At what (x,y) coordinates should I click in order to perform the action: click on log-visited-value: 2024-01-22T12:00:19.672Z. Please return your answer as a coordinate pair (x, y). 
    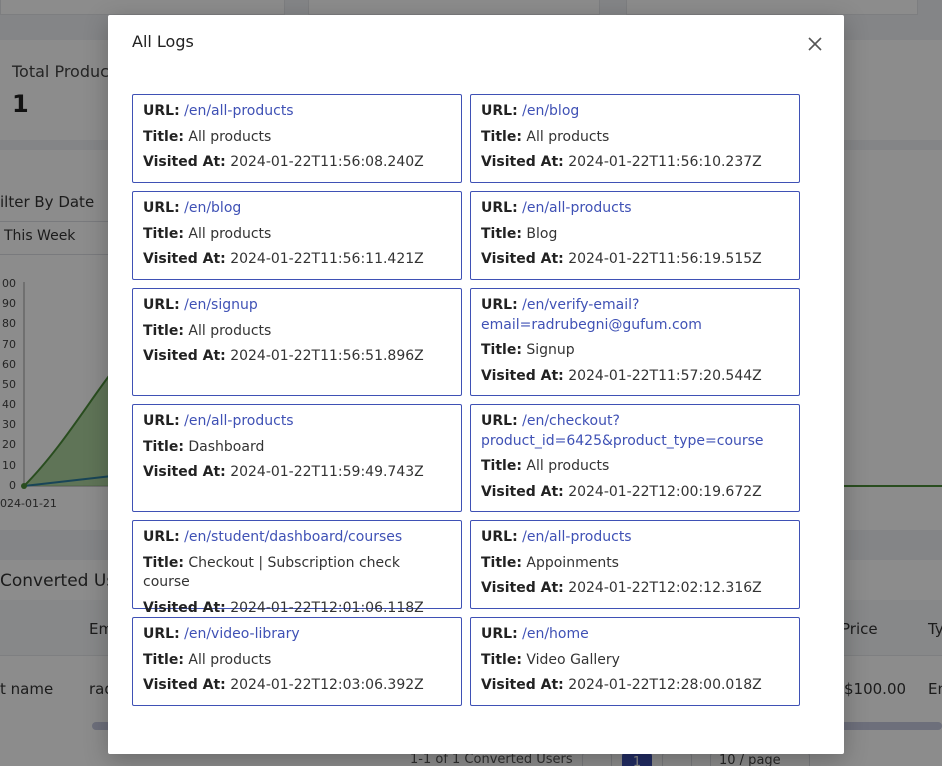
    Looking at the image, I should click on (665, 491).